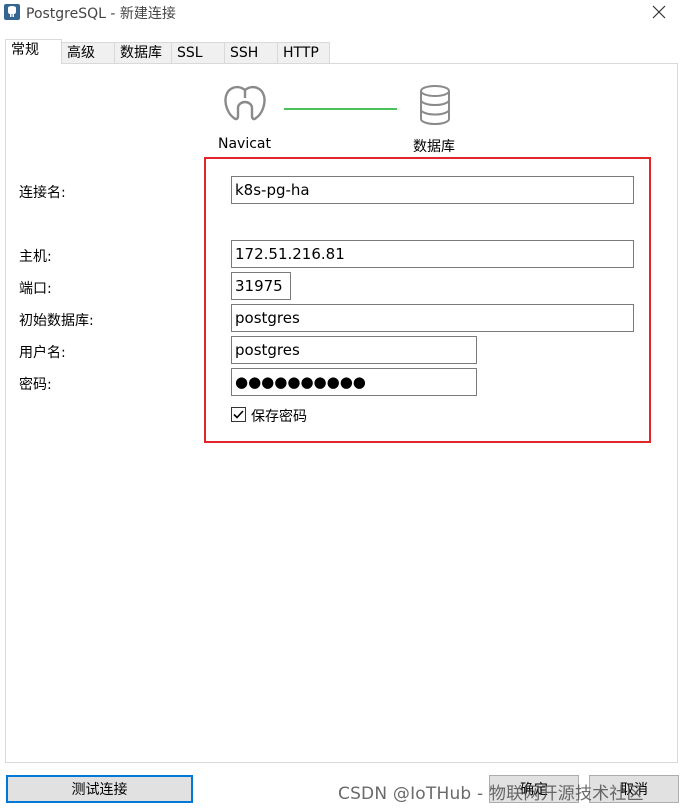 The width and height of the screenshot is (683, 810). What do you see at coordinates (341, 13) in the screenshot?
I see `title-bar: PostgreSQL - 新建连接` at bounding box center [341, 13].